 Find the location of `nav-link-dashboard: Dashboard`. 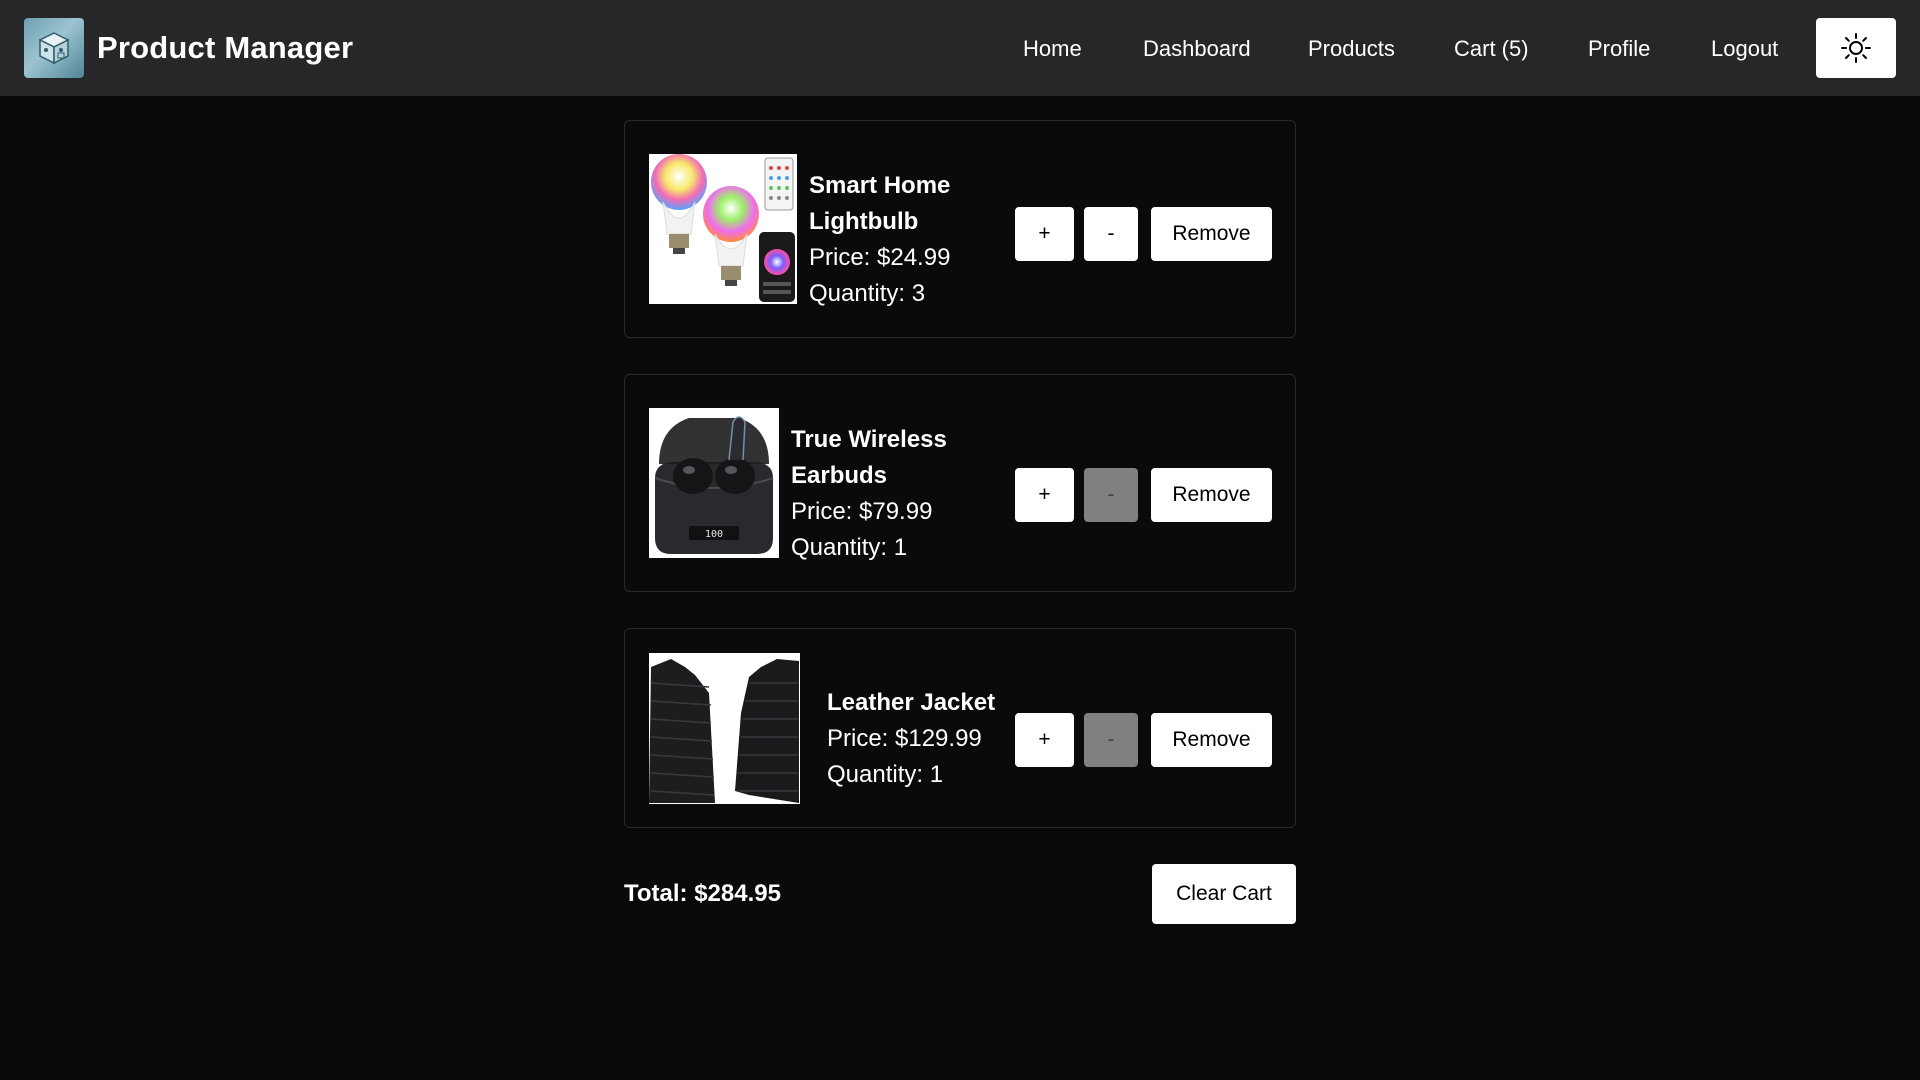

nav-link-dashboard: Dashboard is located at coordinates (1197, 49).